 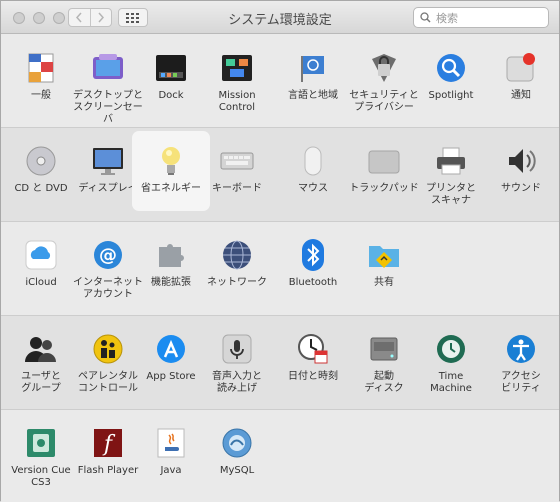 I want to click on pref-pane-sharing: 共有, so click(x=384, y=263).